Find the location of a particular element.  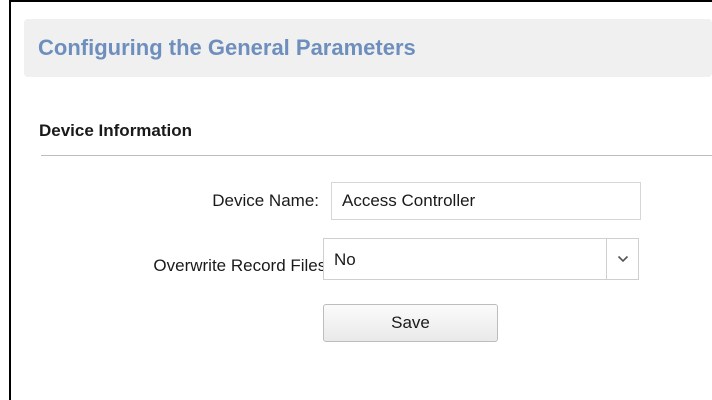

device-name-label: Device Name: is located at coordinates (265, 200).